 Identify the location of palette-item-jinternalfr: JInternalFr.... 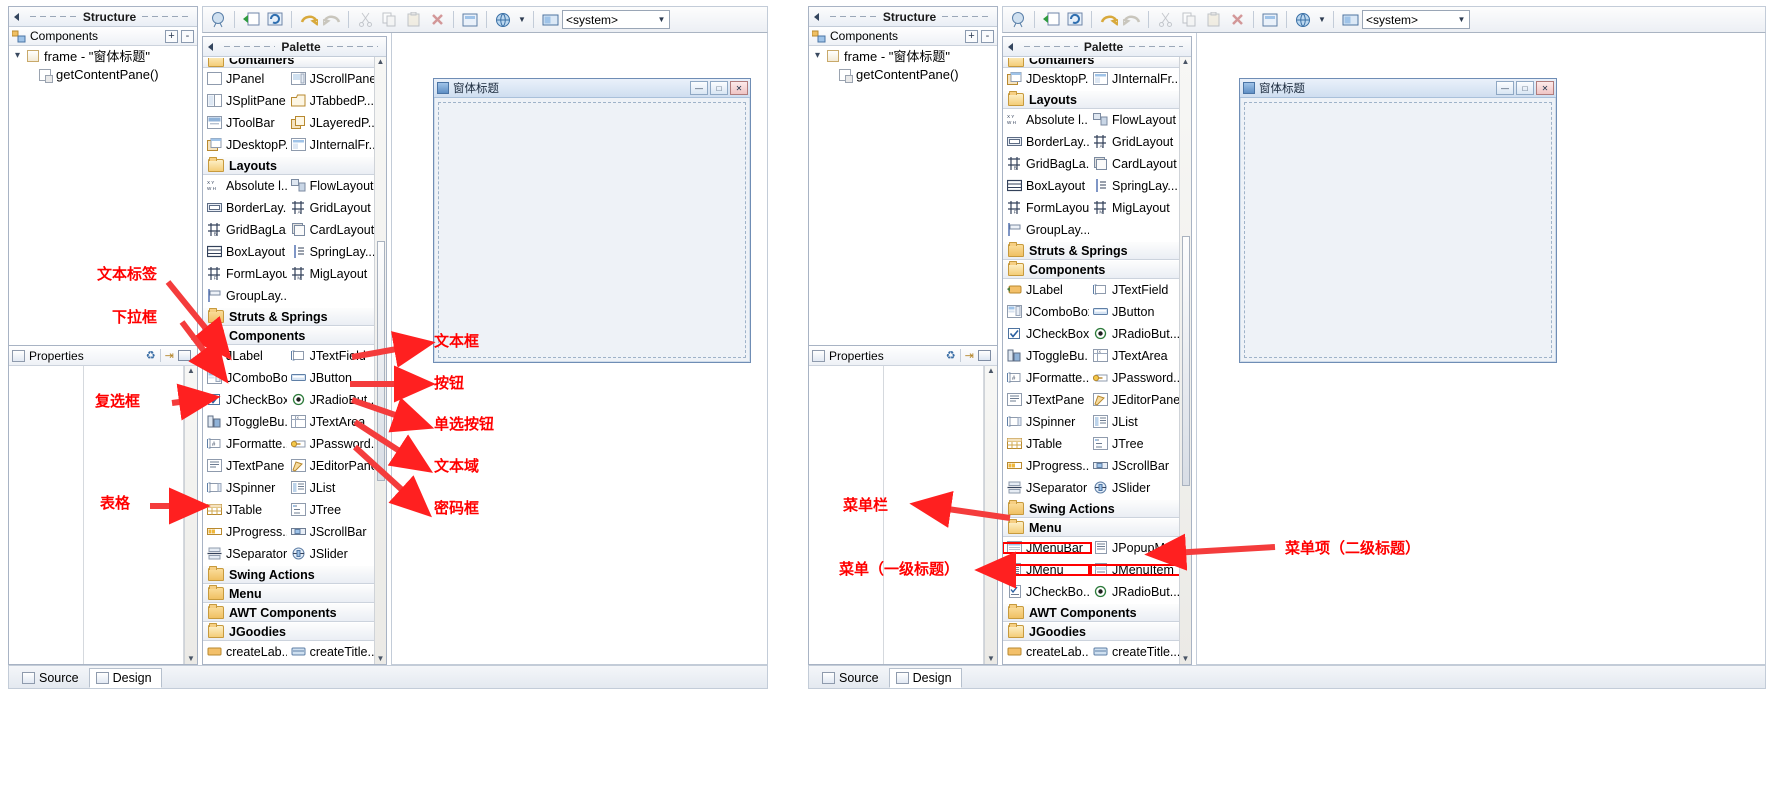
(1134, 79).